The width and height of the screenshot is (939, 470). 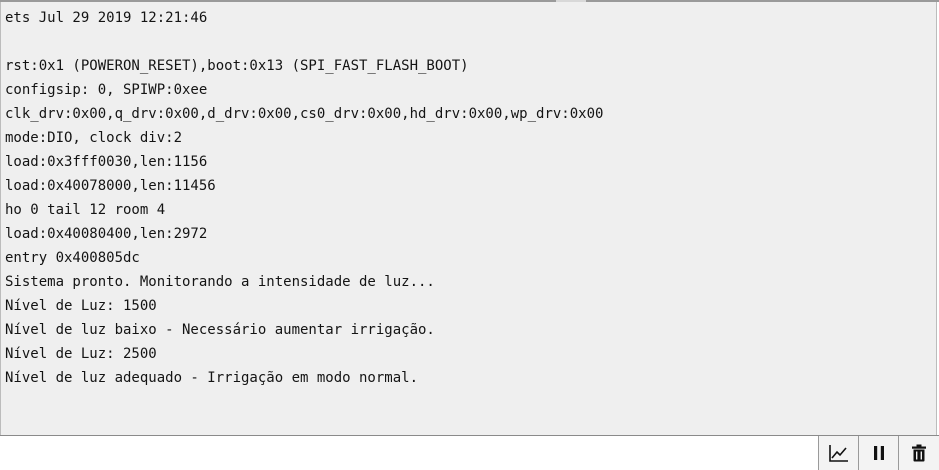 I want to click on output-line: load:0x3fff0030,len:1156, so click(x=106, y=162).